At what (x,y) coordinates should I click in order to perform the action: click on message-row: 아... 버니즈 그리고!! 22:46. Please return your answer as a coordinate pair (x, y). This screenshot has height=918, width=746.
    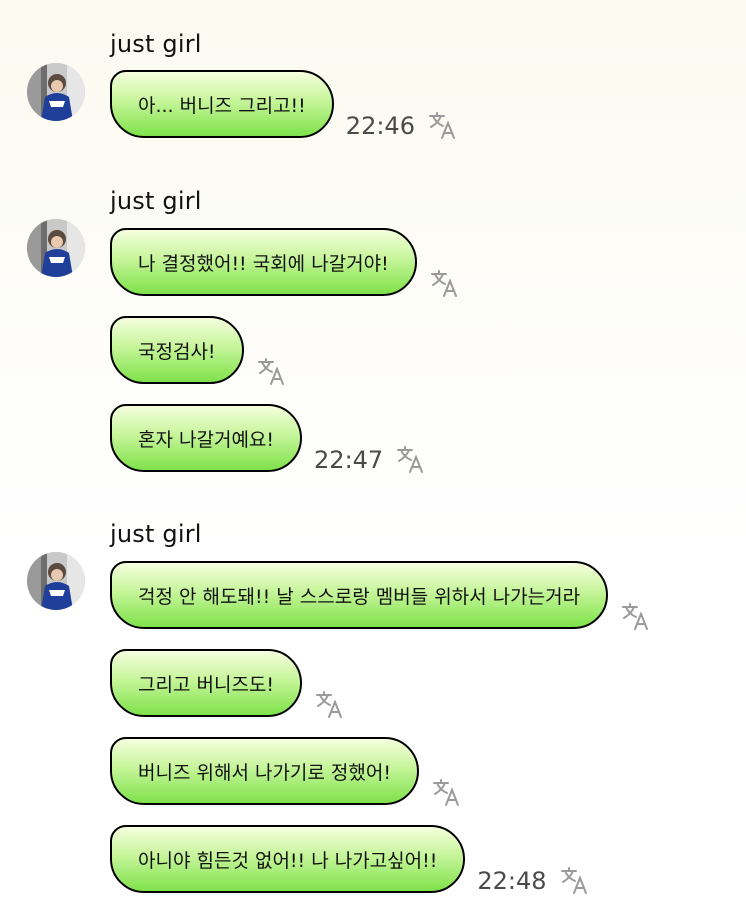
    Looking at the image, I should click on (284, 105).